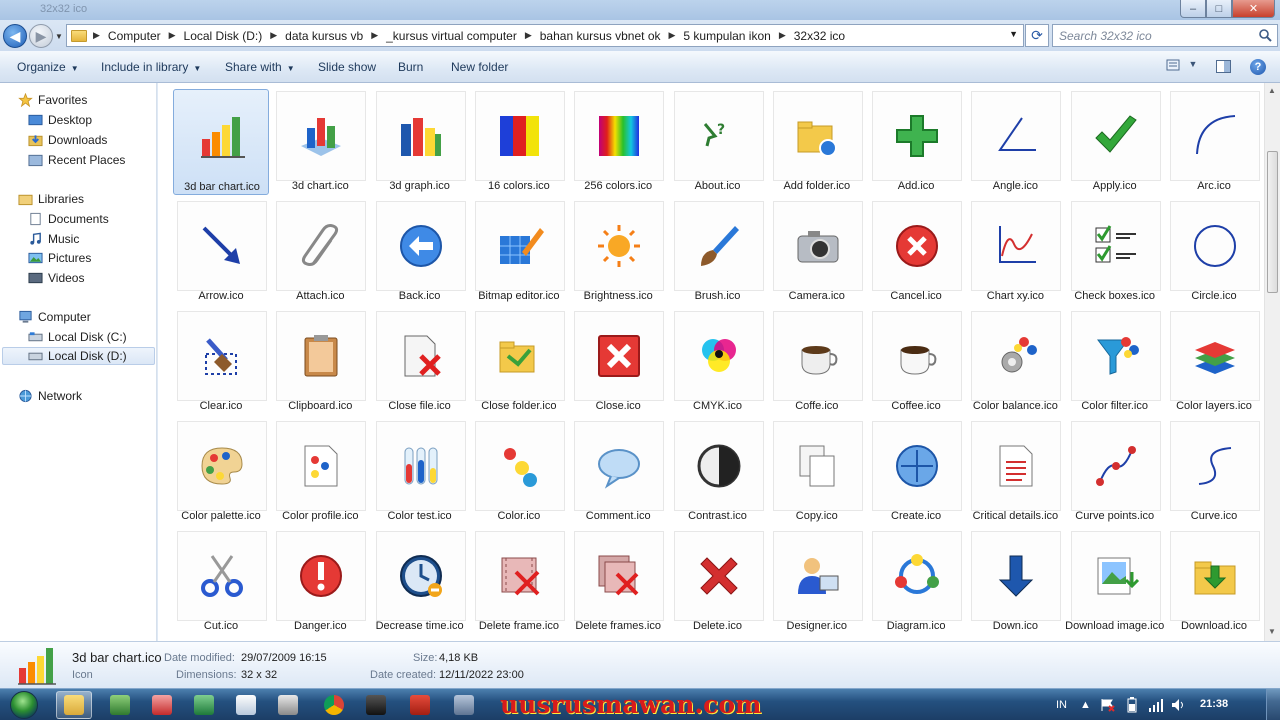  What do you see at coordinates (916, 626) in the screenshot?
I see `file-name: Diagram.ico` at bounding box center [916, 626].